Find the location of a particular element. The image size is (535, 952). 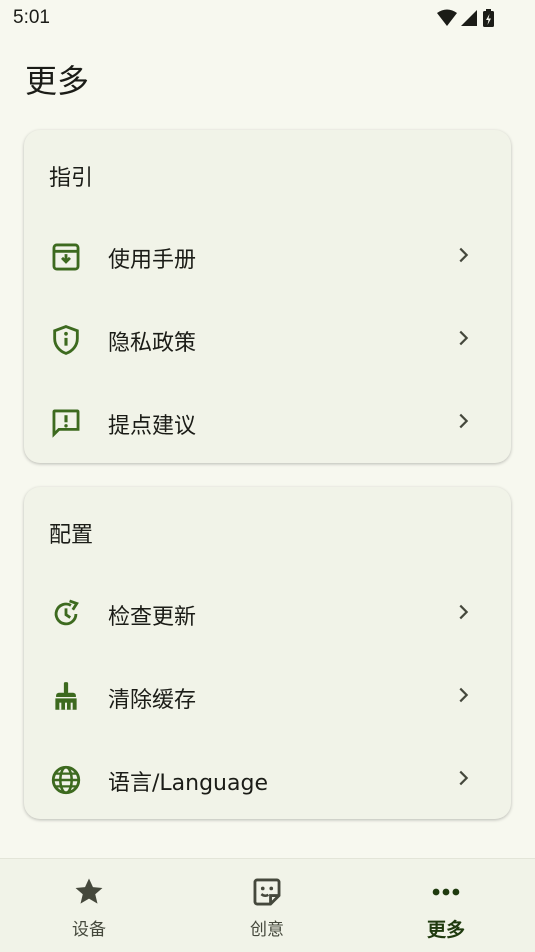

broom-icon is located at coordinates (66, 696).